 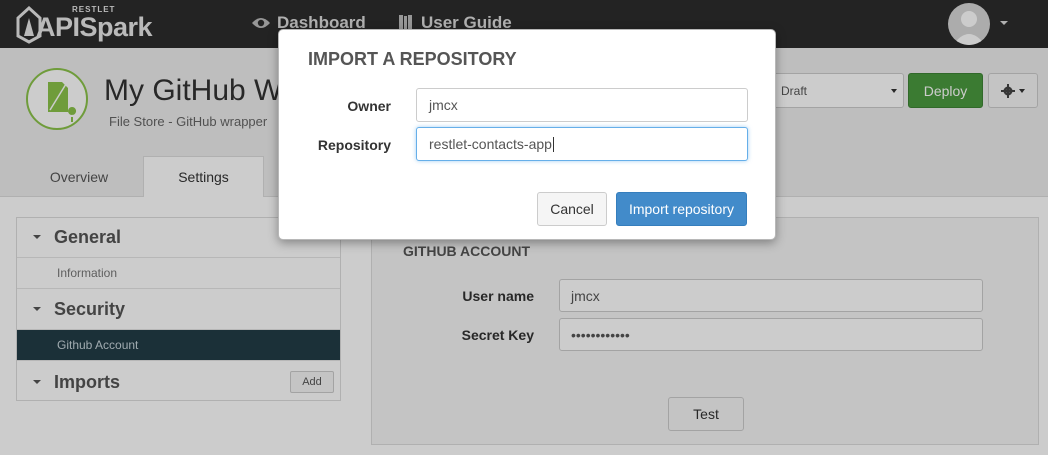 I want to click on repository-value: restlet-contacts-app, so click(x=490, y=144).